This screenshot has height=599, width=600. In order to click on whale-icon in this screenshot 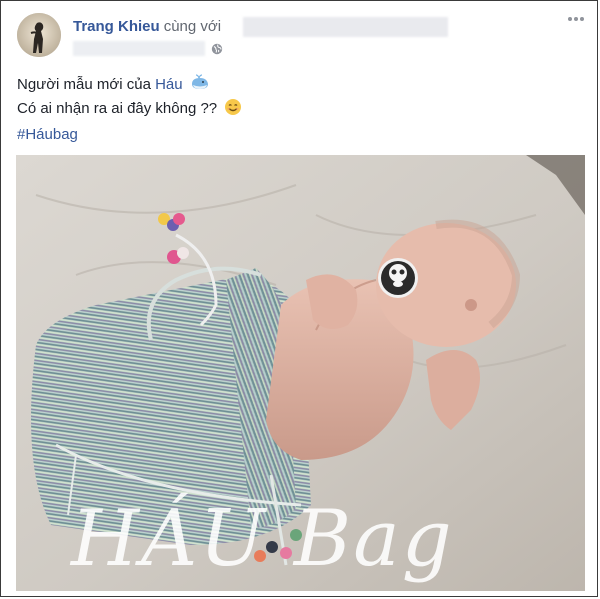, I will do `click(199, 81)`.